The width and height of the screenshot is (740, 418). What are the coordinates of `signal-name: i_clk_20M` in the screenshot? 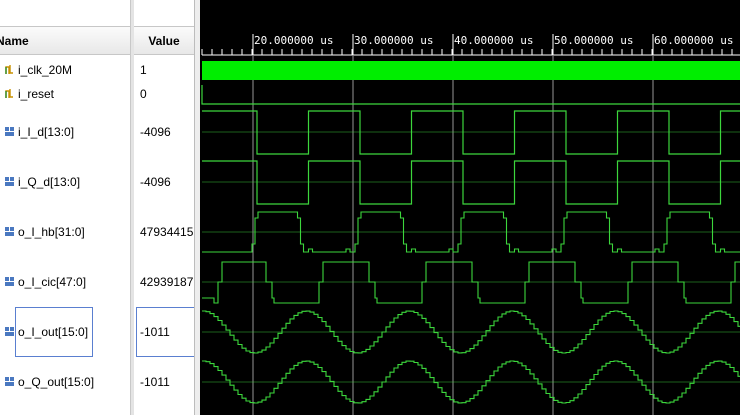 It's located at (45, 70).